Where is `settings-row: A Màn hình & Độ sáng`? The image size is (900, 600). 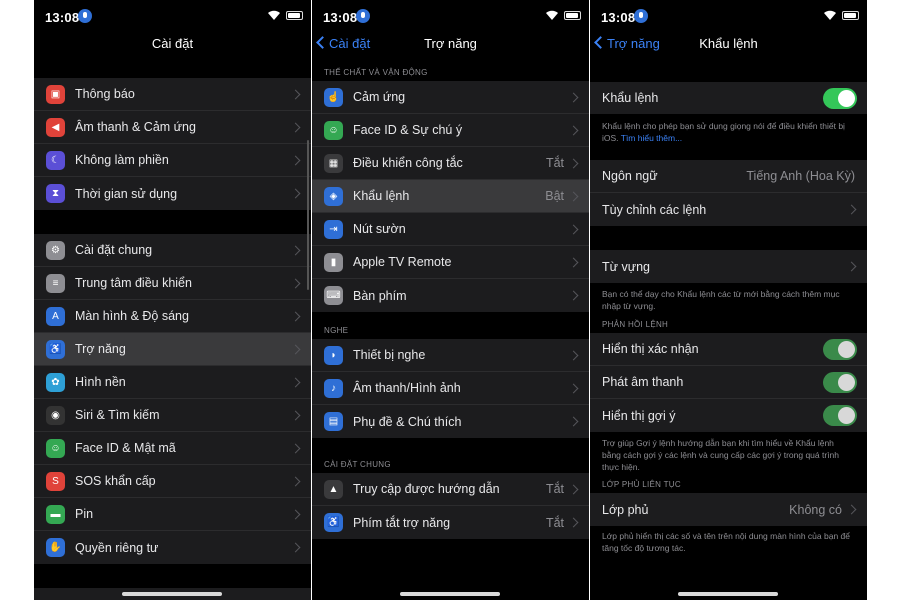
settings-row: A Màn hình & Độ sáng is located at coordinates (172, 316).